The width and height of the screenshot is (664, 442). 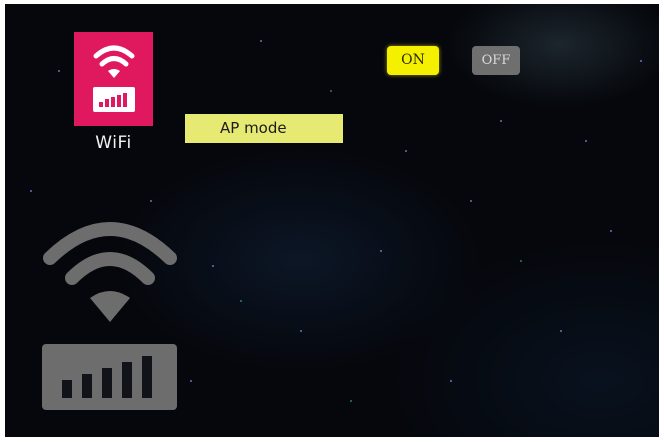 I want to click on frame-border-right, so click(x=661, y=221).